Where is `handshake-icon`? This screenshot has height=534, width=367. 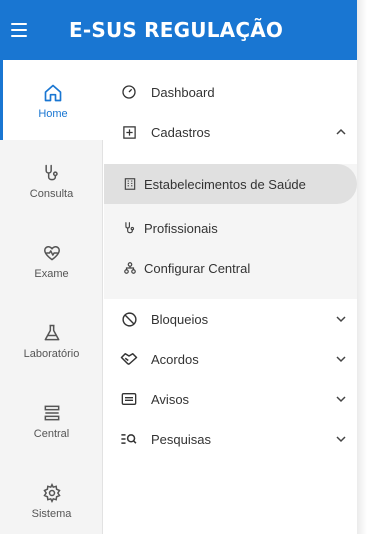 handshake-icon is located at coordinates (129, 359).